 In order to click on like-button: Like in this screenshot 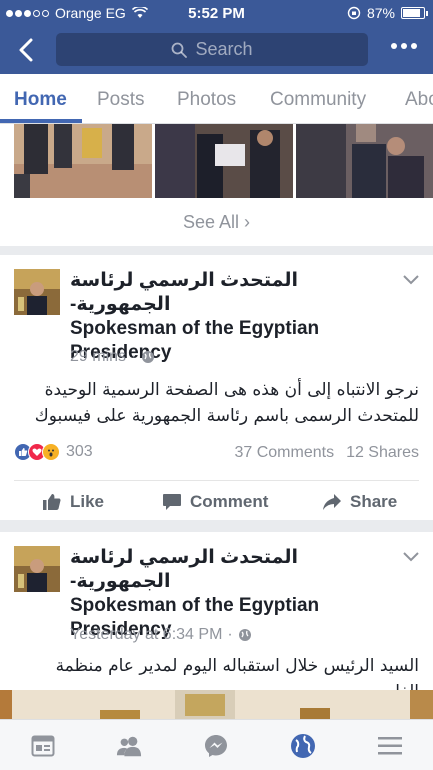, I will do `click(73, 502)`.